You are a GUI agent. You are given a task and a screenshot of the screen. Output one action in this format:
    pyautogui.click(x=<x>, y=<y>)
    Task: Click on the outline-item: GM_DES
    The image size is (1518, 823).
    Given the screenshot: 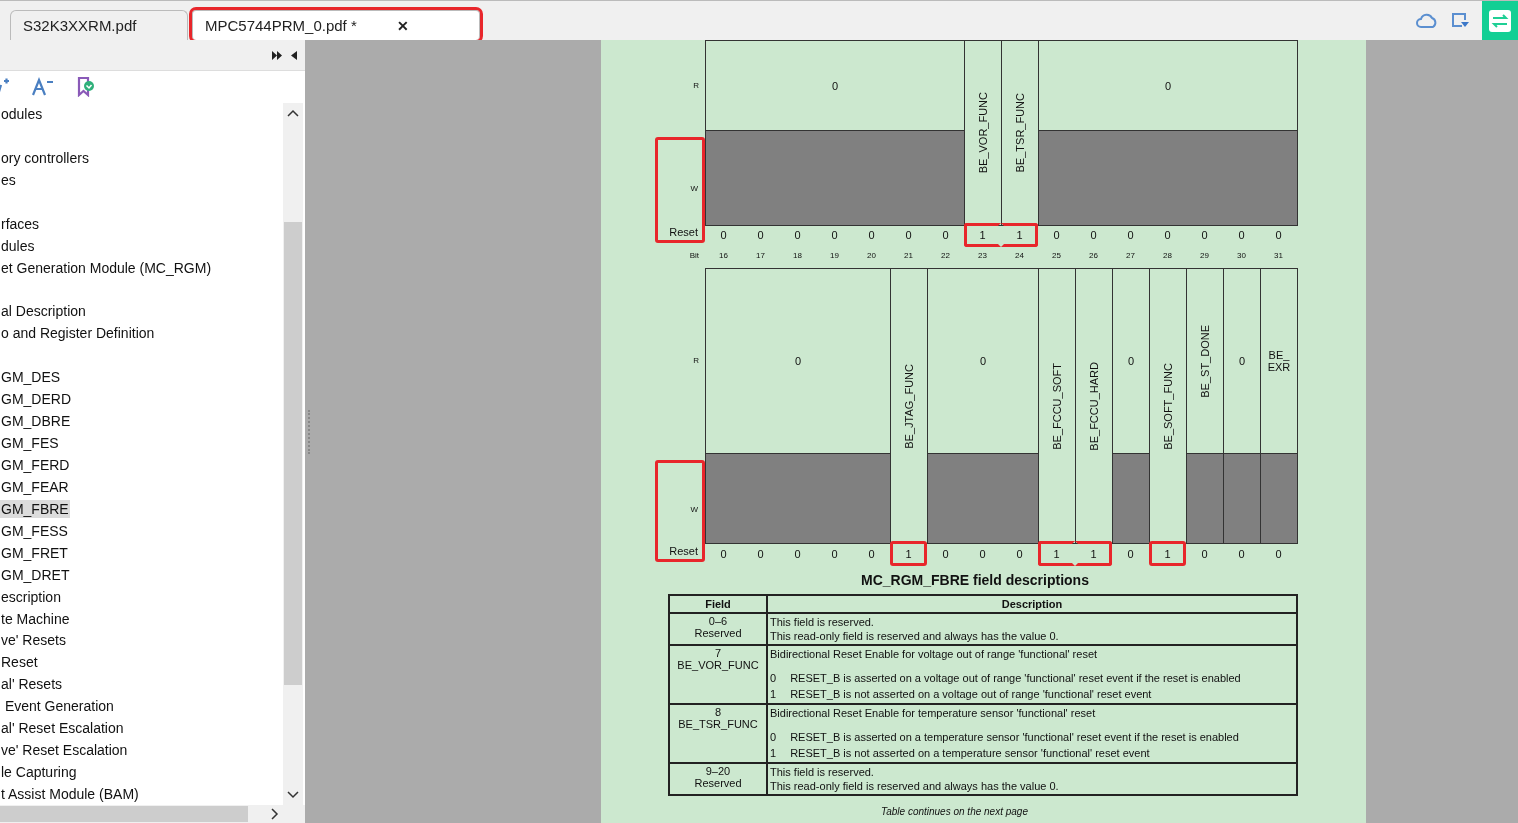 What is the action you would take?
    pyautogui.click(x=31, y=377)
    